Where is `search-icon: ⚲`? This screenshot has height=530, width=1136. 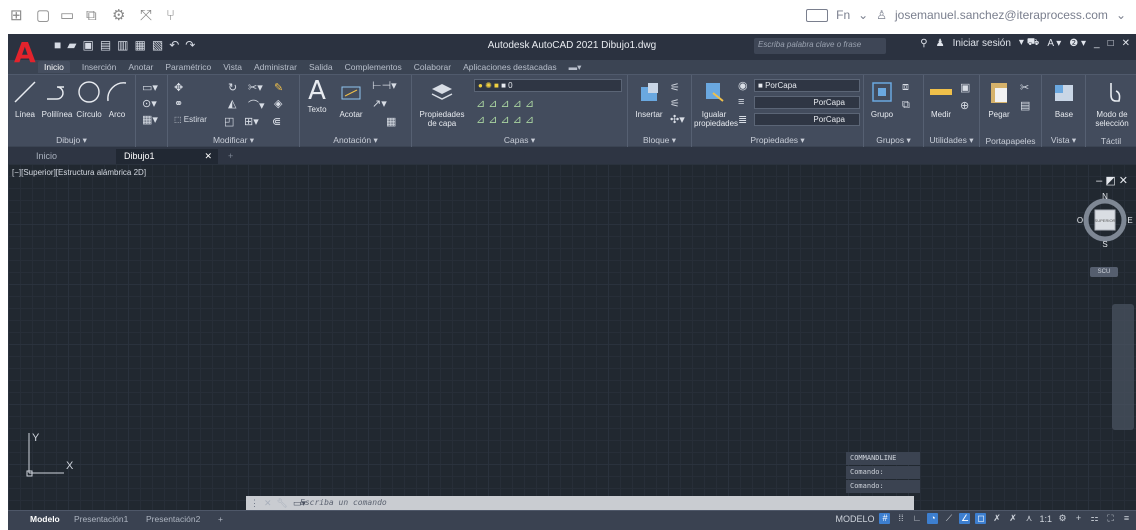 search-icon: ⚲ is located at coordinates (923, 43).